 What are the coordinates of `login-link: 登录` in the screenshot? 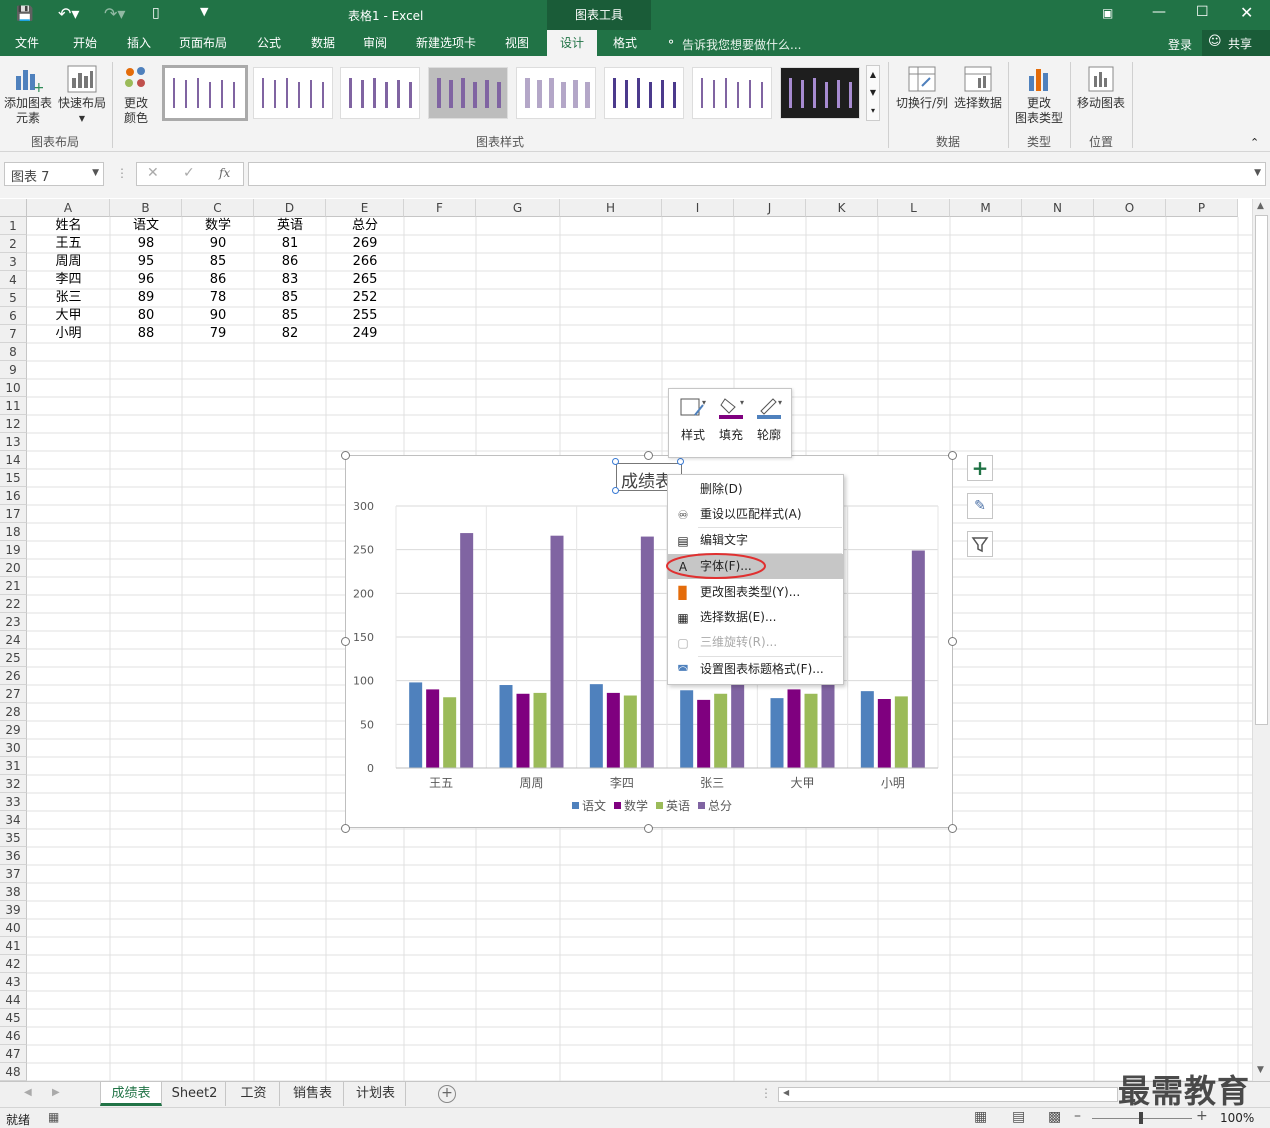 It's located at (1180, 44).